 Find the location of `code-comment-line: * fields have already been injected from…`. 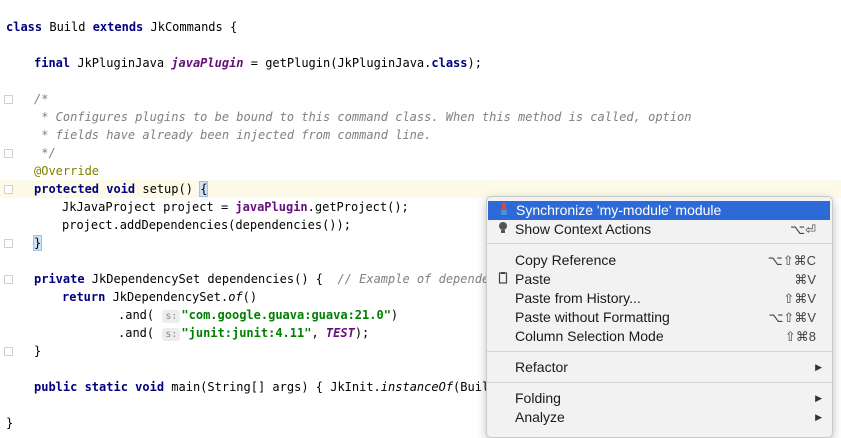

code-comment-line: * fields have already been injected from… is located at coordinates (233, 135).